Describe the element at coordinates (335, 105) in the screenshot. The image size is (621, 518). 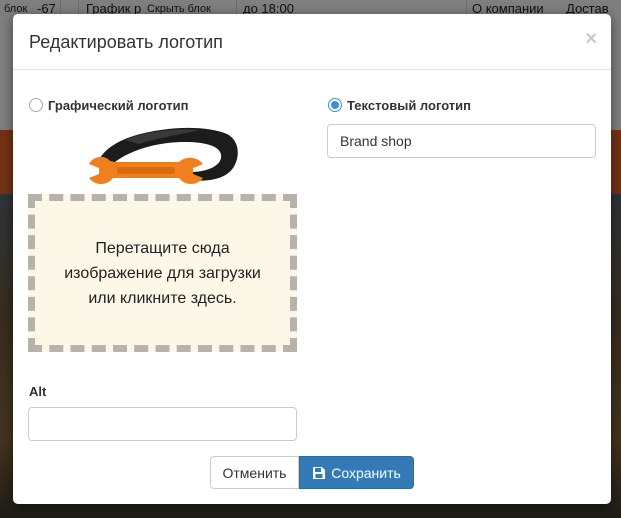
I see `text-logo-radio` at that location.